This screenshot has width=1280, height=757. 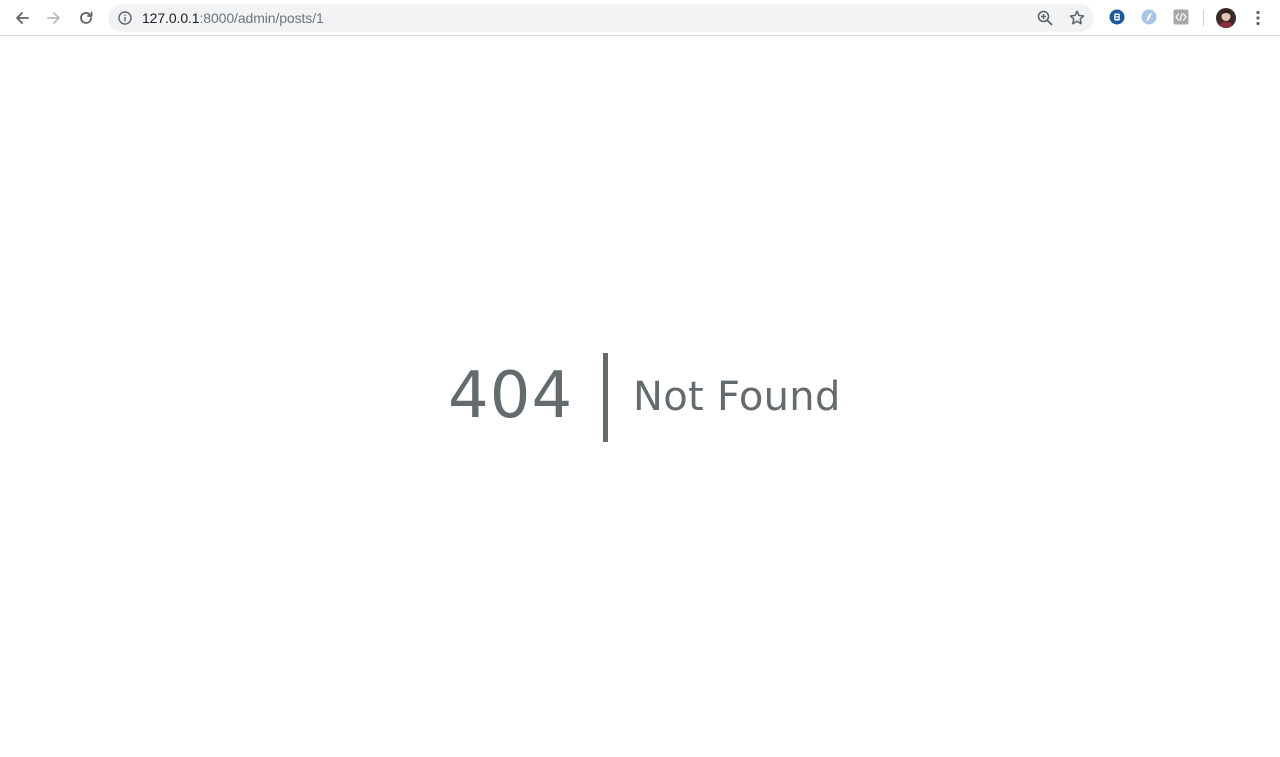 What do you see at coordinates (1077, 18) in the screenshot?
I see `star-icon` at bounding box center [1077, 18].